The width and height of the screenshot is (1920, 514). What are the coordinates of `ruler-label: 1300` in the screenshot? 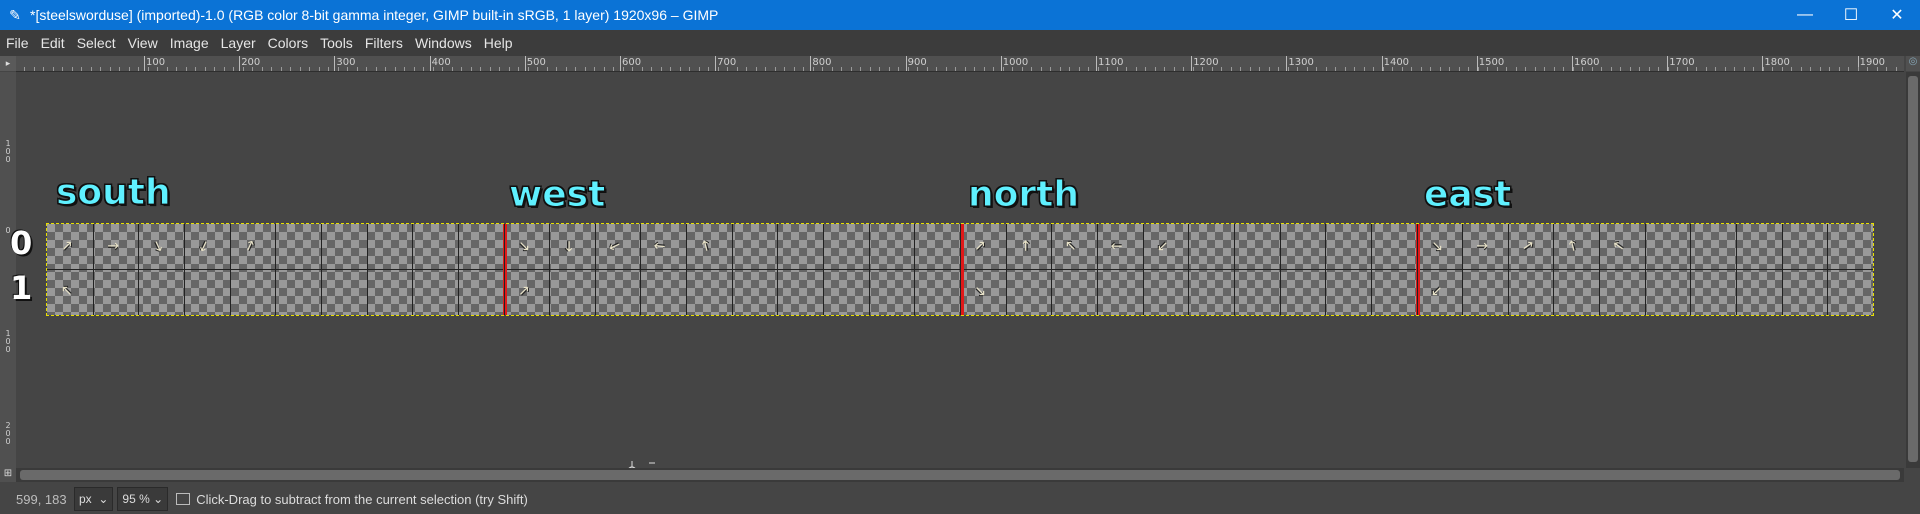 It's located at (1301, 62).